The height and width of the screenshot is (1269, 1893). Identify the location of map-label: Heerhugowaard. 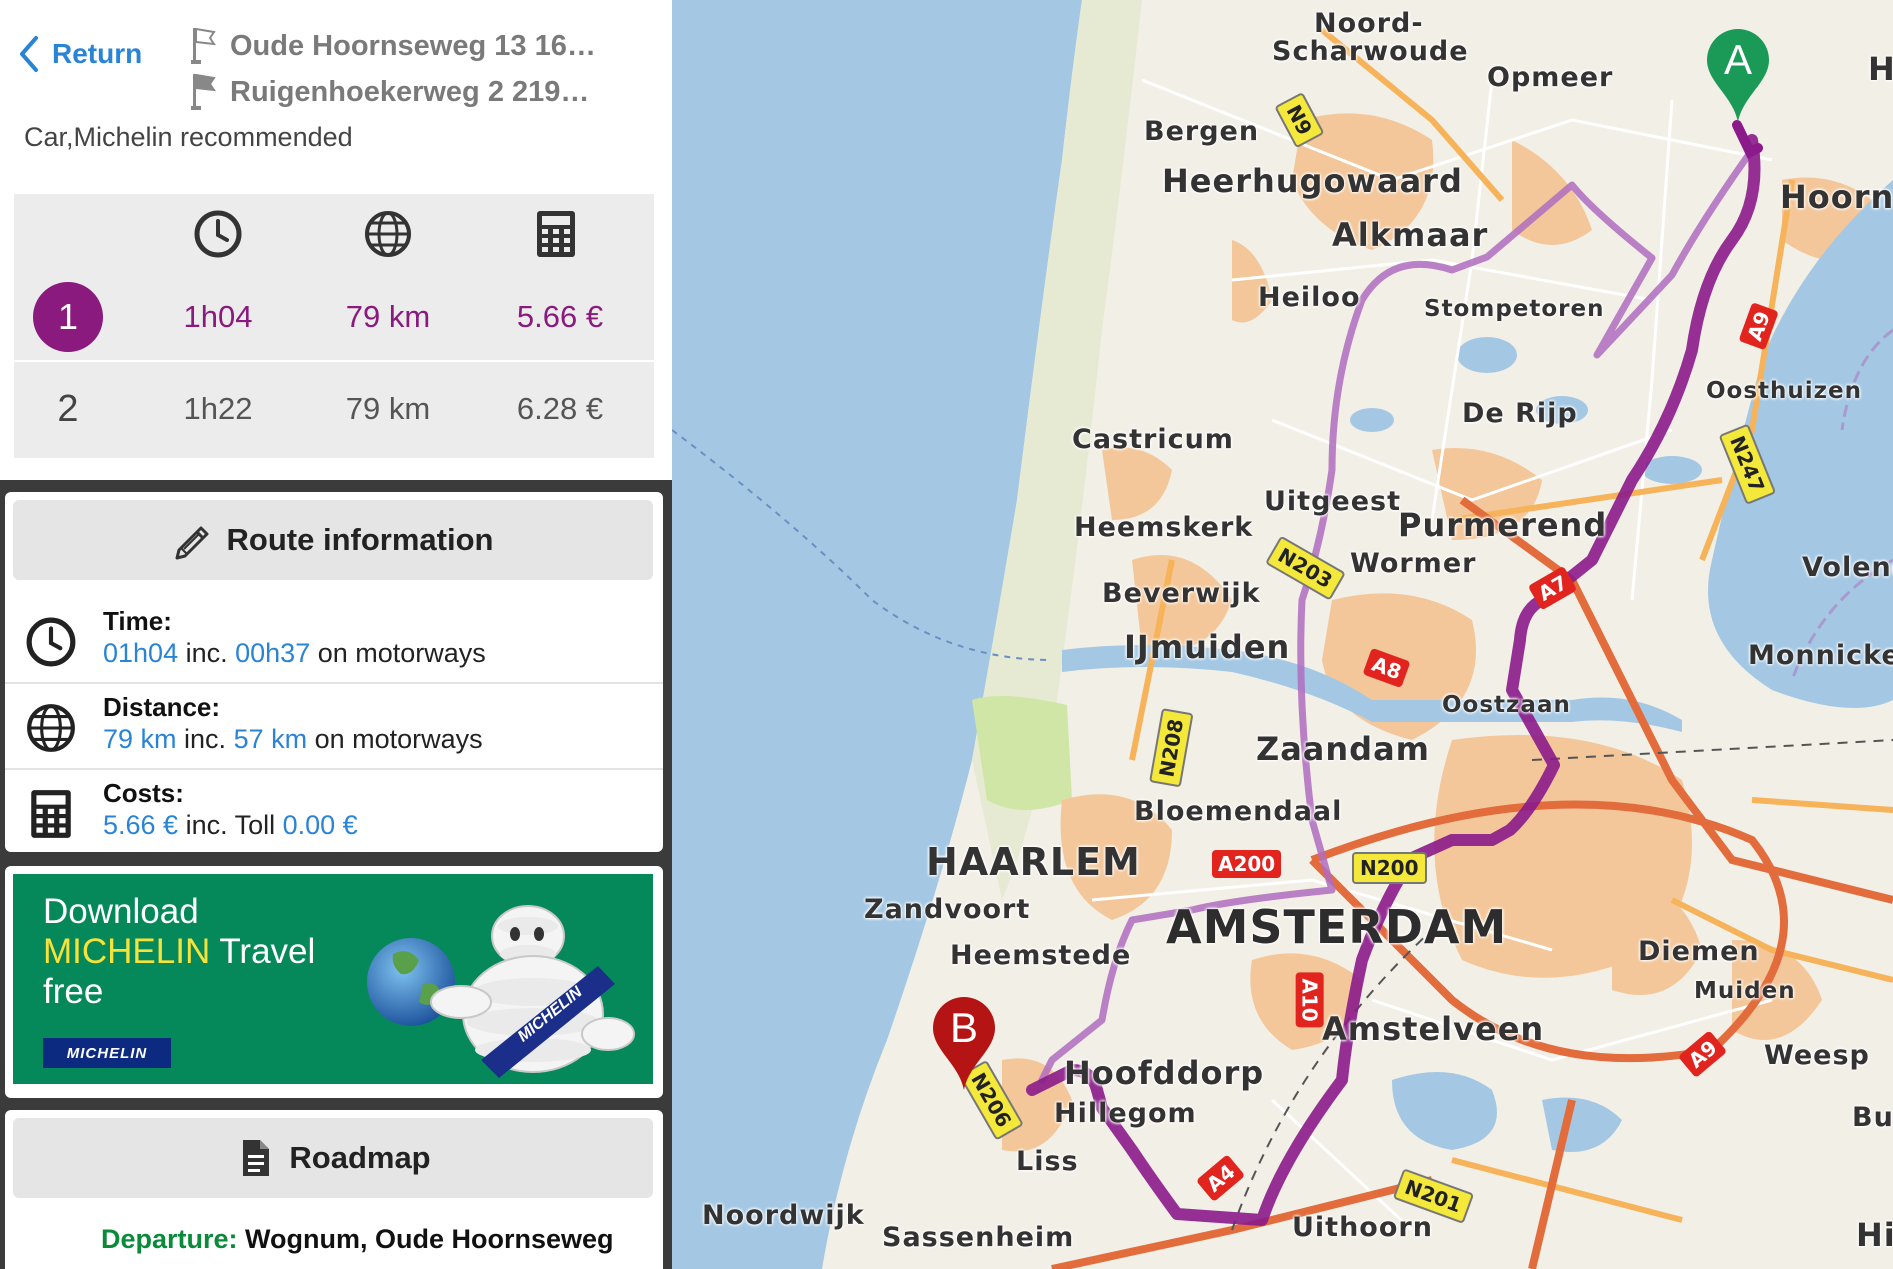
(1312, 181).